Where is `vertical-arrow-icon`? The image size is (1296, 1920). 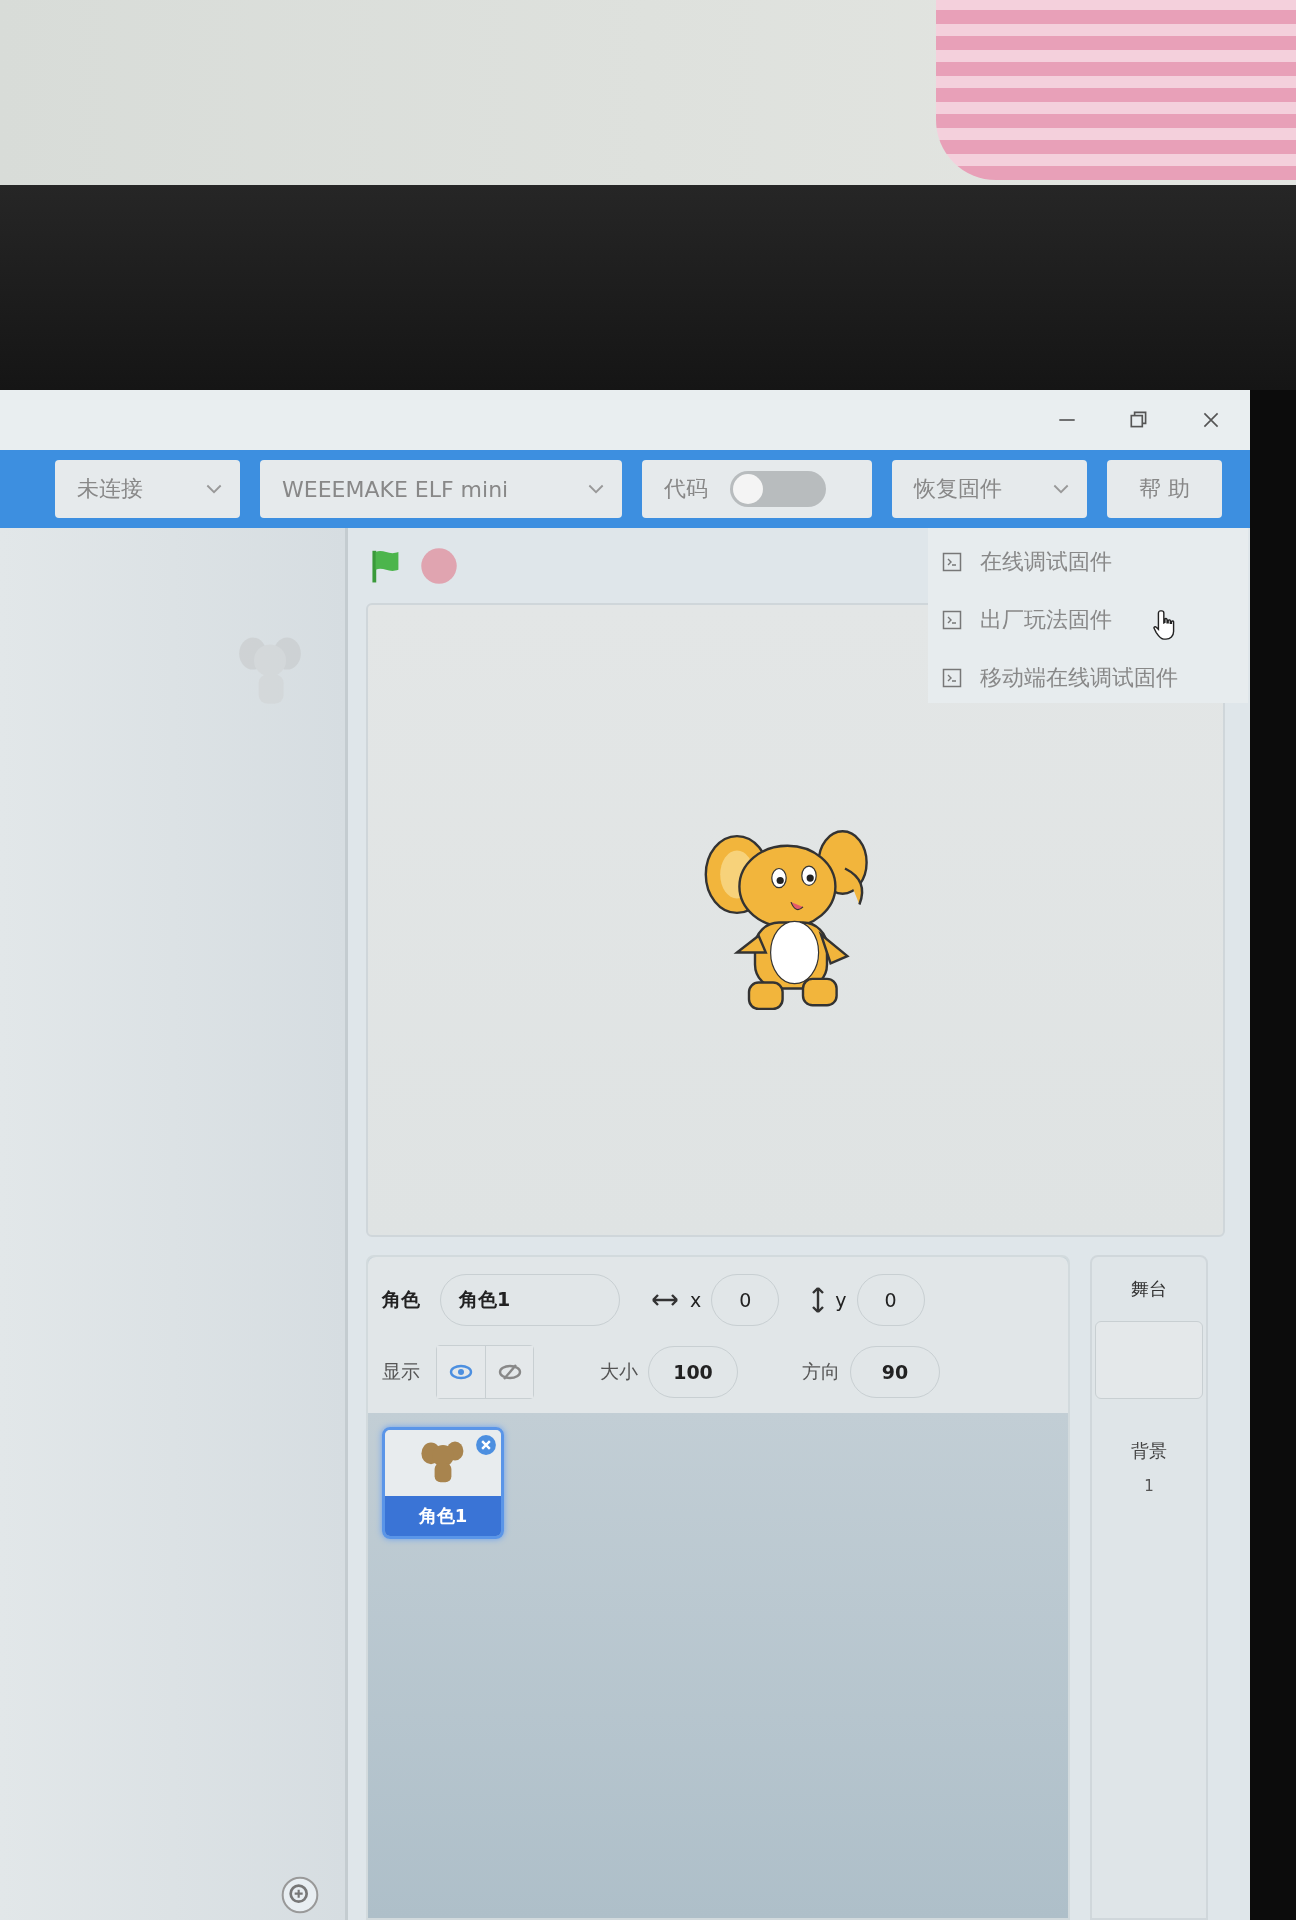 vertical-arrow-icon is located at coordinates (818, 1300).